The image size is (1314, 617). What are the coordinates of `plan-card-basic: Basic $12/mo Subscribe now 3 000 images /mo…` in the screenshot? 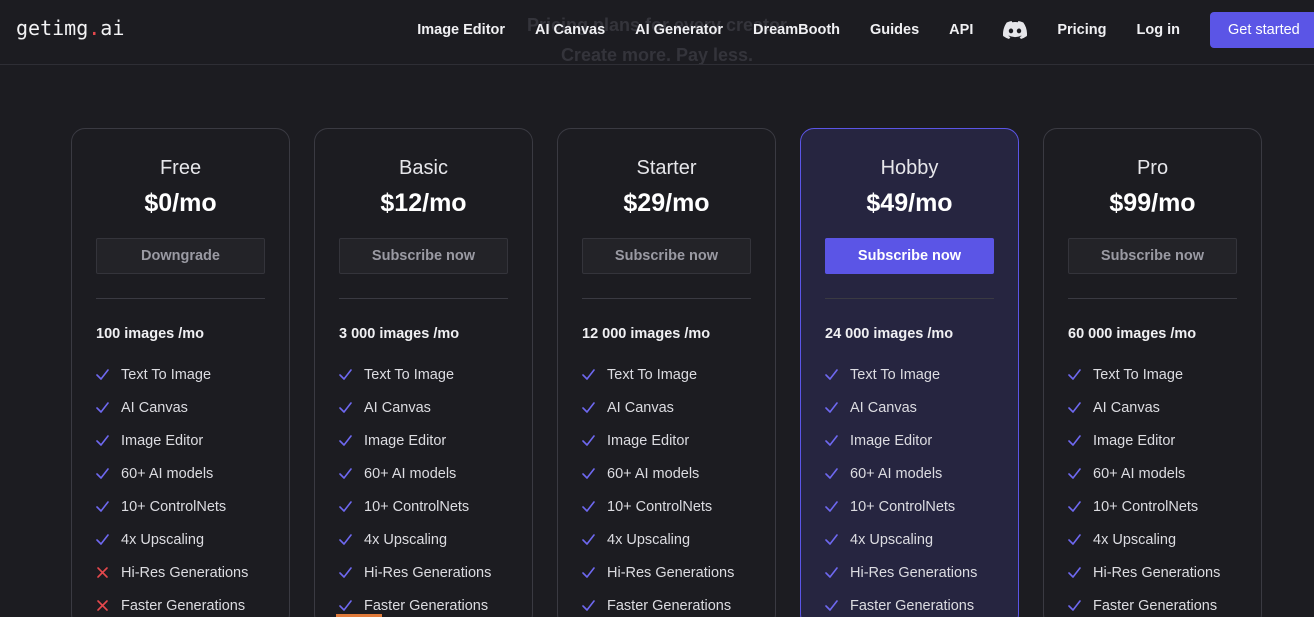 It's located at (423, 372).